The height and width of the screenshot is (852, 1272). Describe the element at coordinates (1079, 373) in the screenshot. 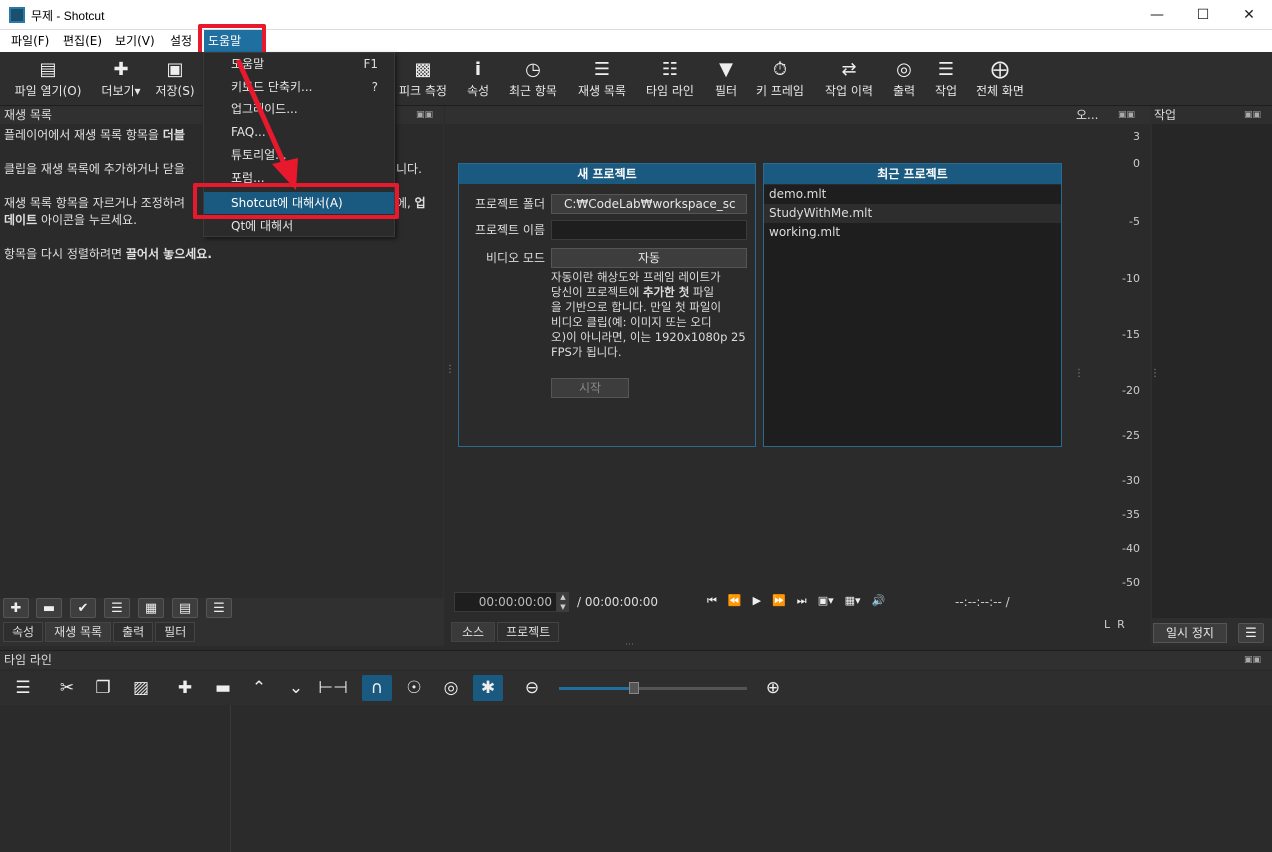

I see `splitter-handle-meter: ⋮` at that location.